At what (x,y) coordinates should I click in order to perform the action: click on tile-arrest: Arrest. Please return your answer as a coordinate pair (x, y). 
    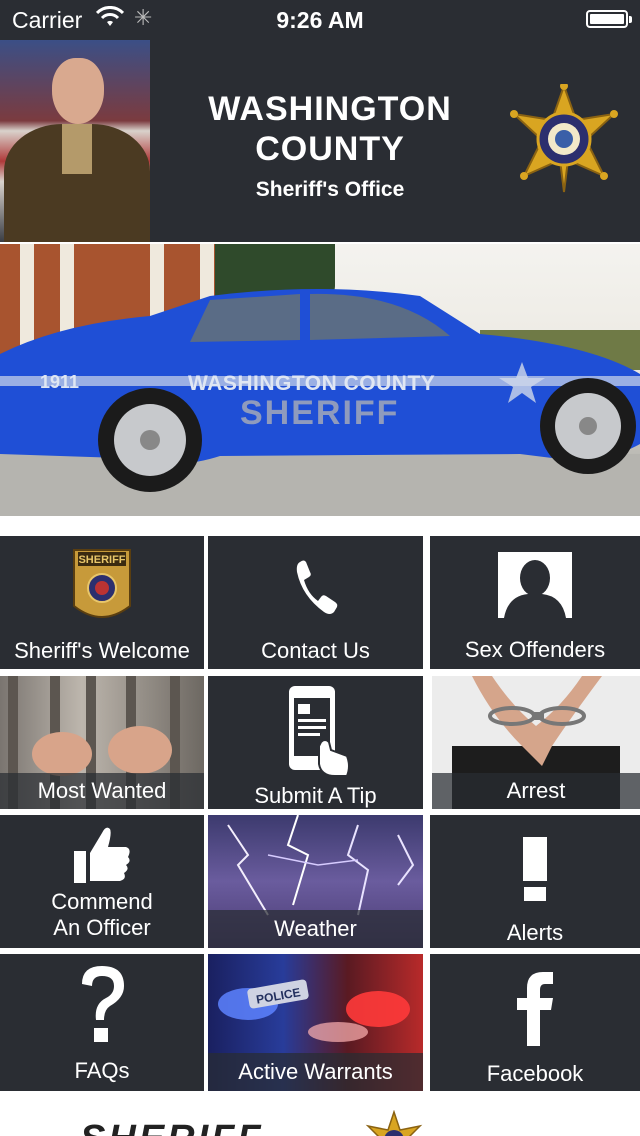
    Looking at the image, I should click on (536, 742).